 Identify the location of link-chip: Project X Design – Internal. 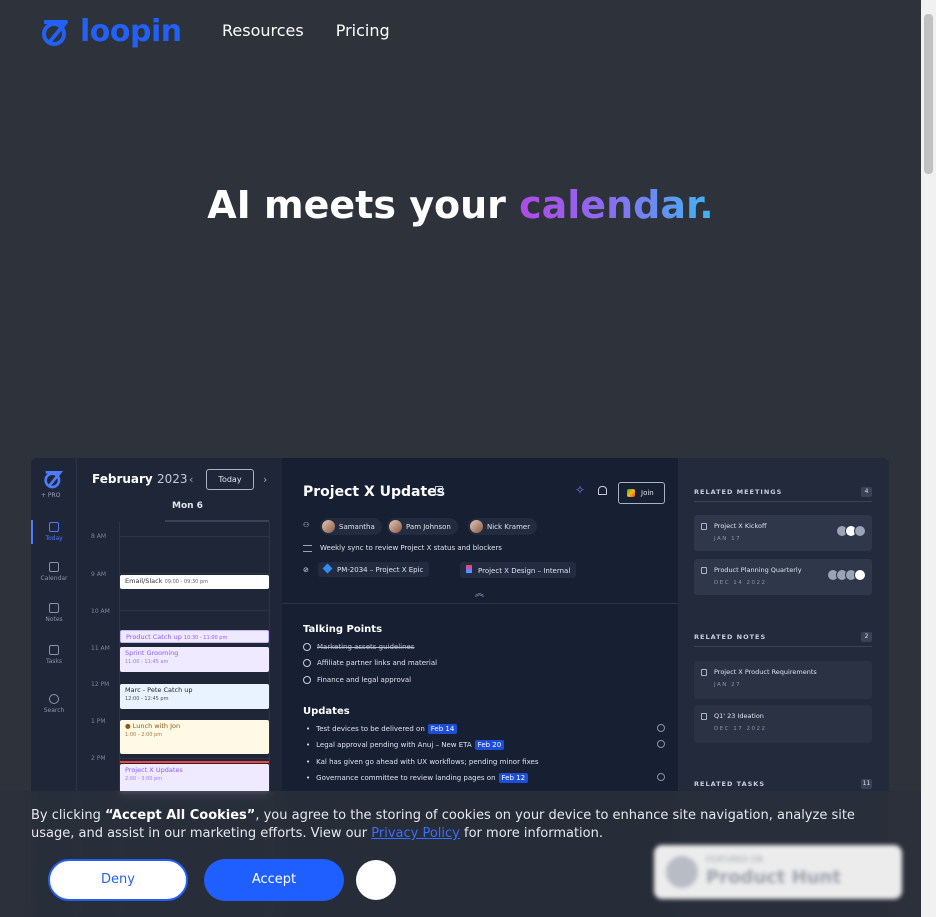
(518, 570).